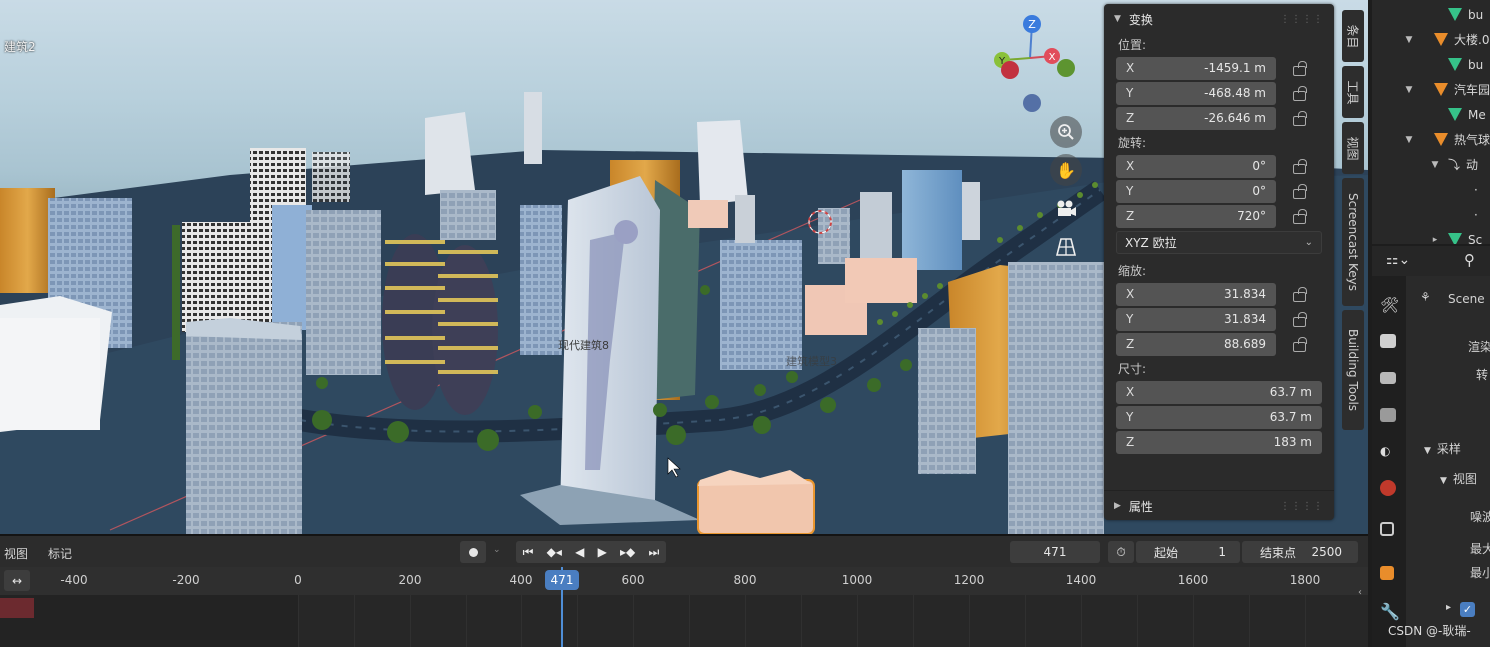 This screenshot has height=647, width=1490. What do you see at coordinates (579, 552) in the screenshot?
I see `play-reverse-icon: ◀` at bounding box center [579, 552].